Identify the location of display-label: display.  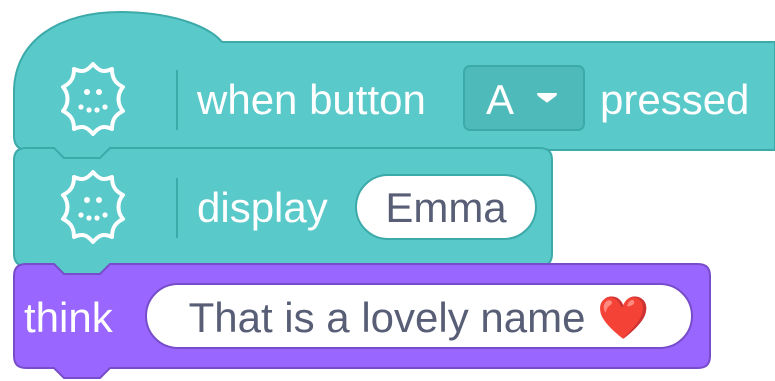
(262, 207).